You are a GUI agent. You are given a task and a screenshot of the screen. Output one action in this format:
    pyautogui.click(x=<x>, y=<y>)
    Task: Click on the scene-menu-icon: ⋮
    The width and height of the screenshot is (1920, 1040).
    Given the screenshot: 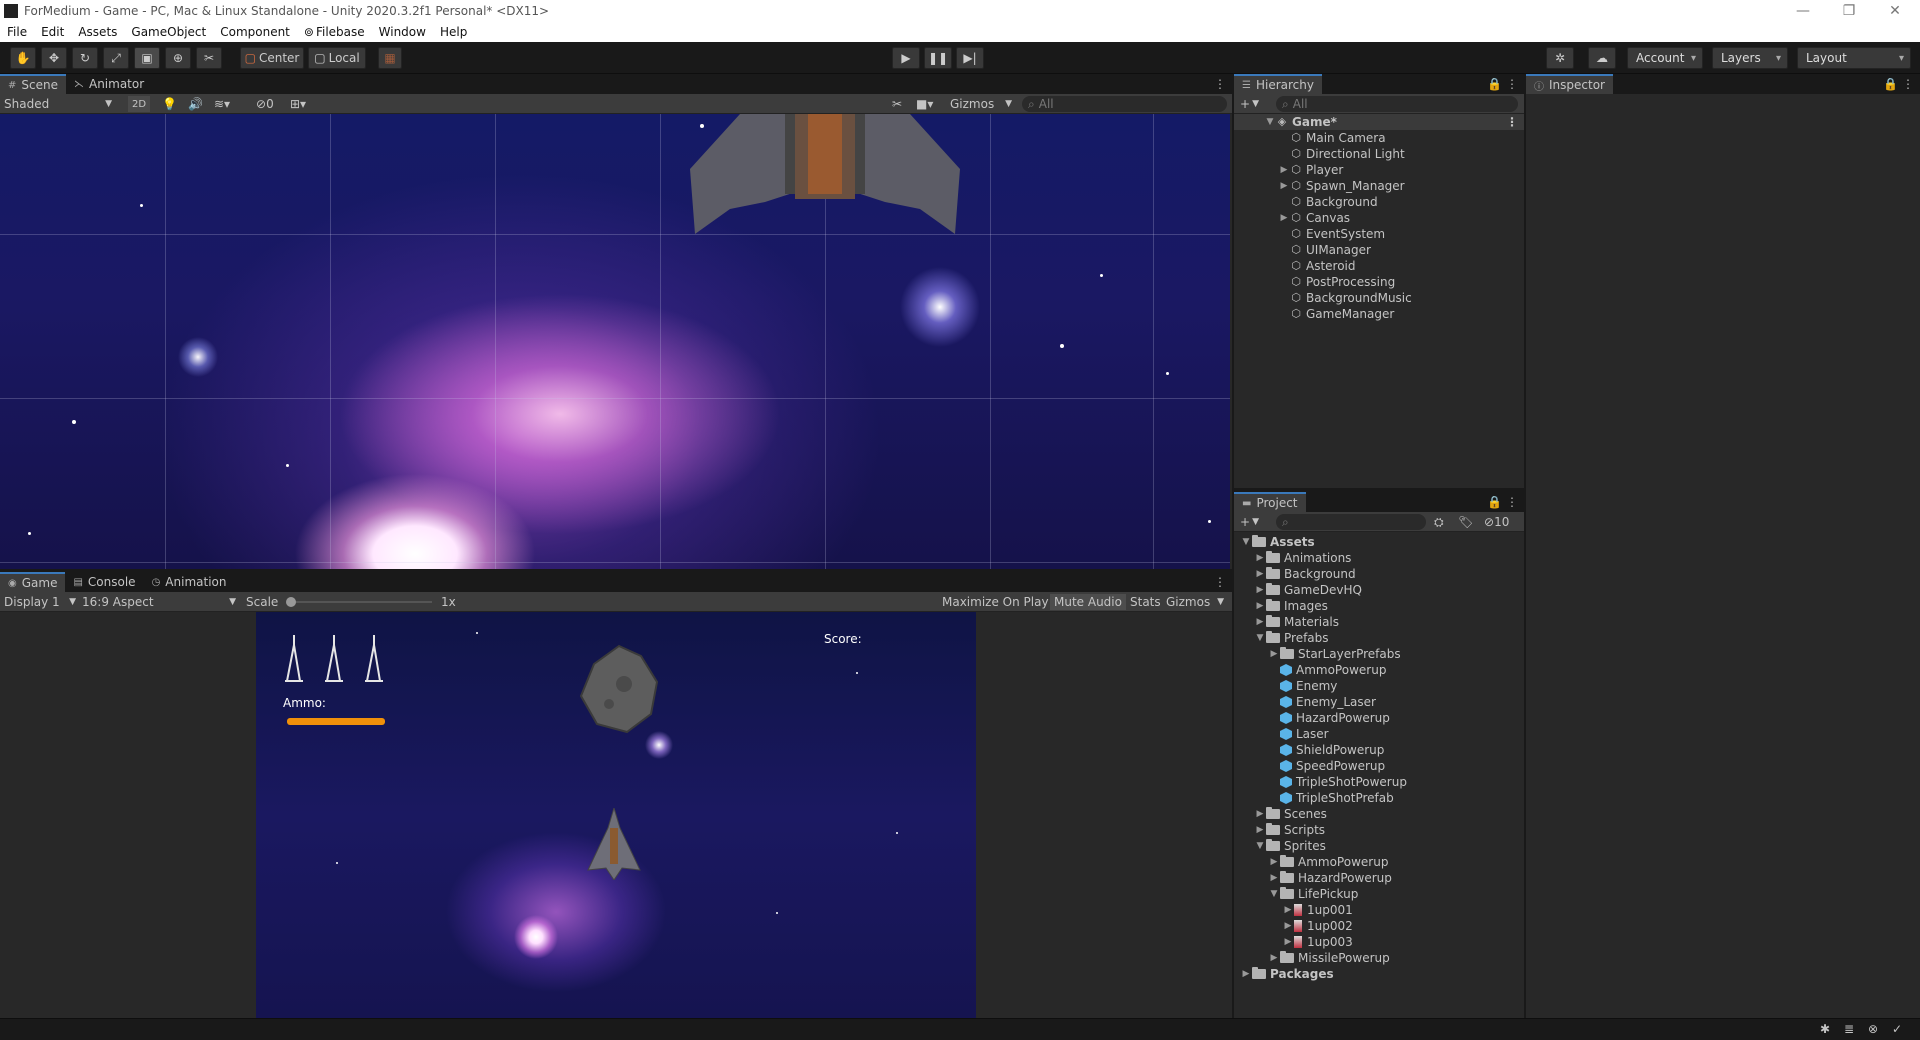 What is the action you would take?
    pyautogui.click(x=1512, y=122)
    